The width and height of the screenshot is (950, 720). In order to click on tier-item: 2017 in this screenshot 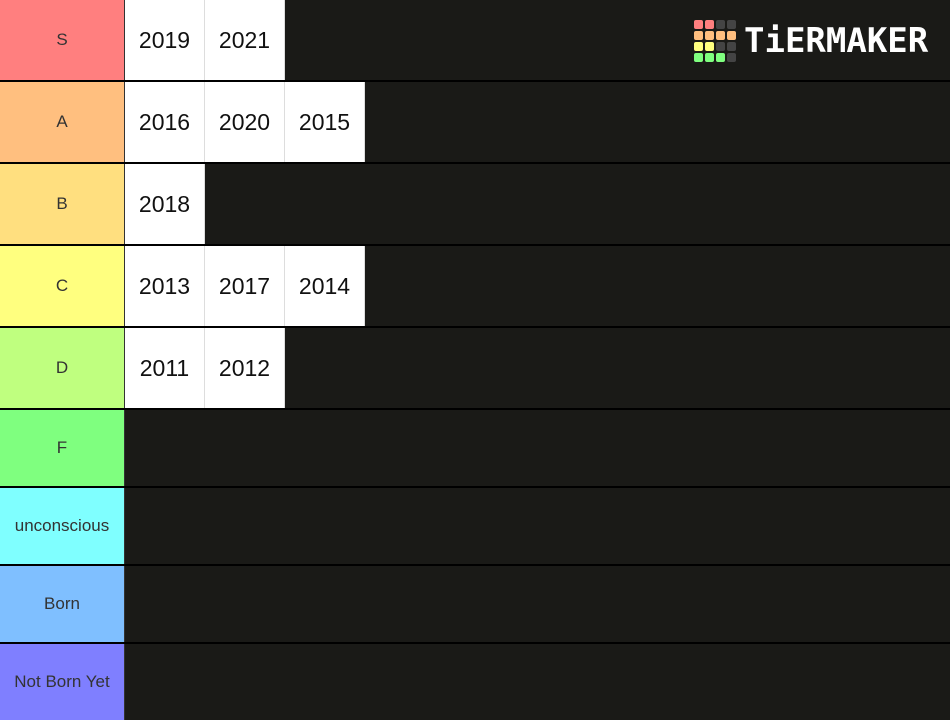, I will do `click(245, 286)`.